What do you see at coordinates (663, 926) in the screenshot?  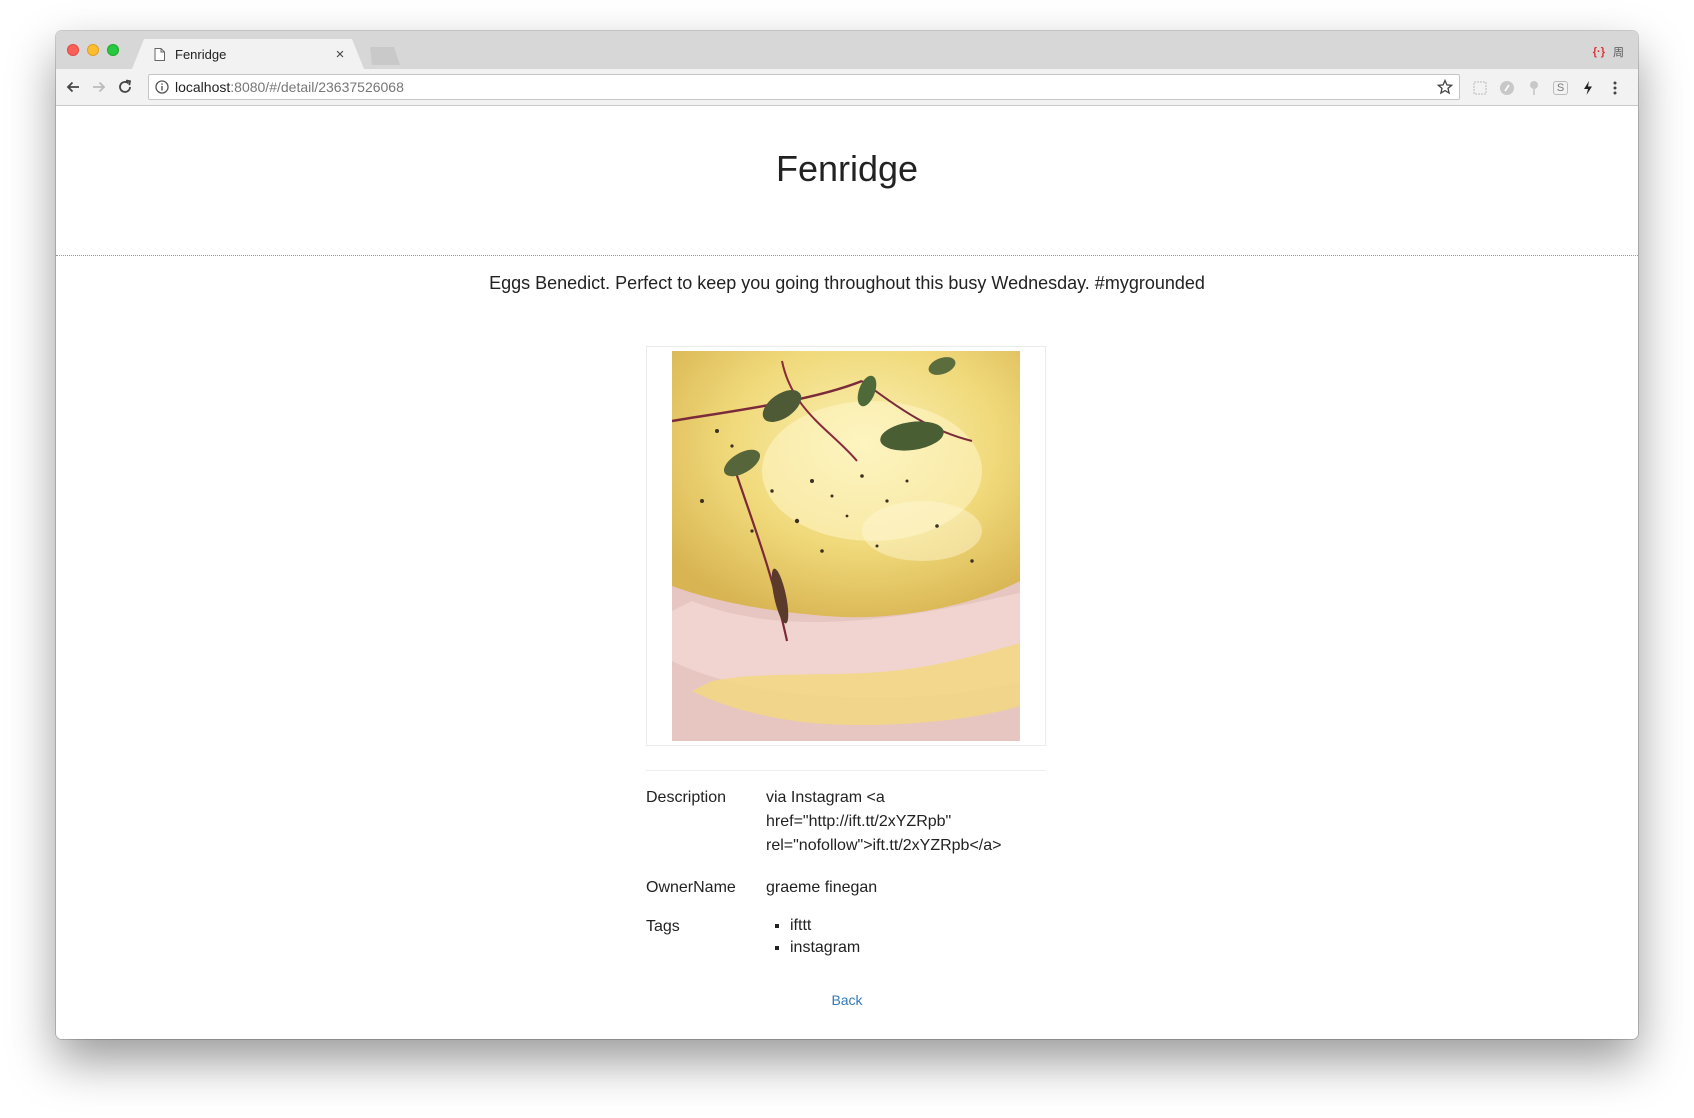 I see `tags-label: Tags` at bounding box center [663, 926].